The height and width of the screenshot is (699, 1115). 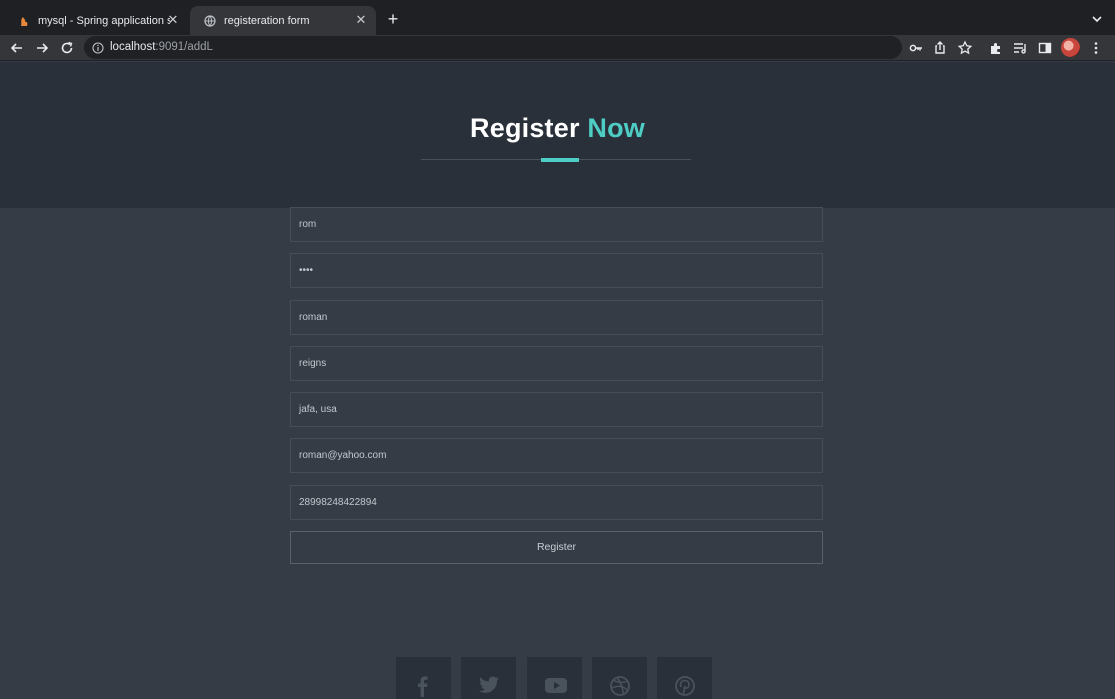 What do you see at coordinates (133, 47) in the screenshot?
I see `url-host: localhost` at bounding box center [133, 47].